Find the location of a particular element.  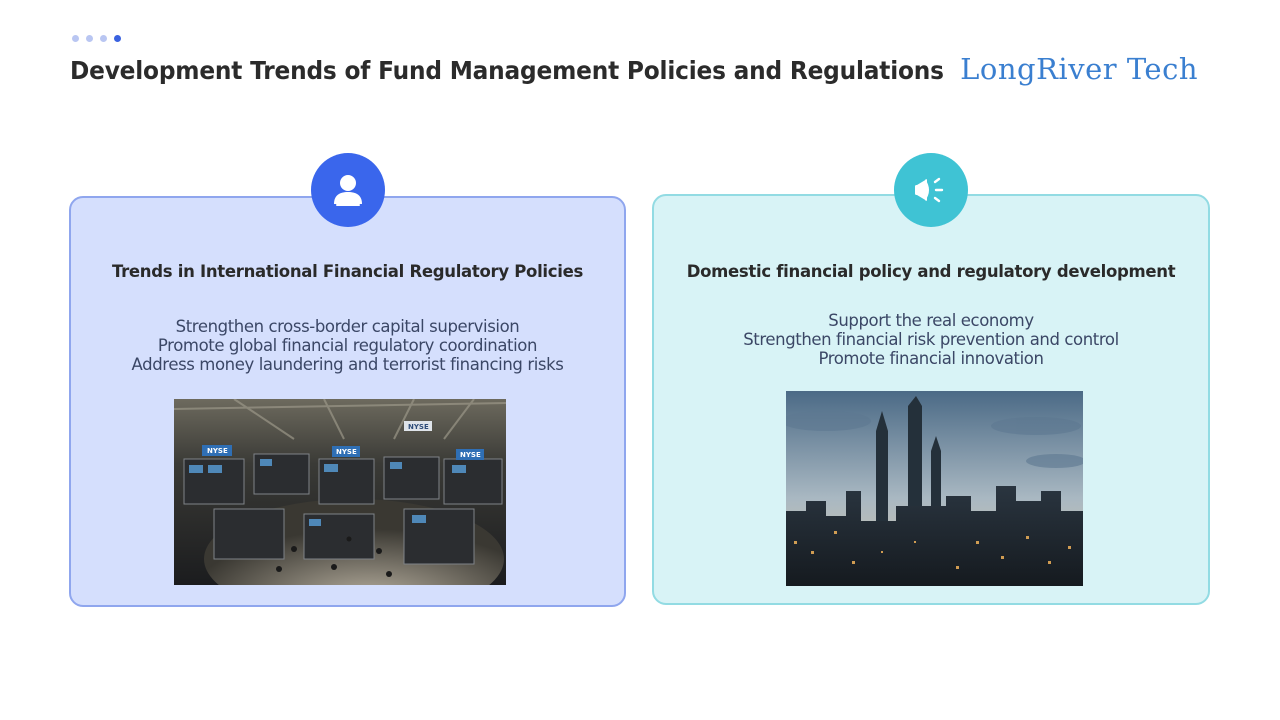

list-item: Support the real economy is located at coordinates (931, 320).